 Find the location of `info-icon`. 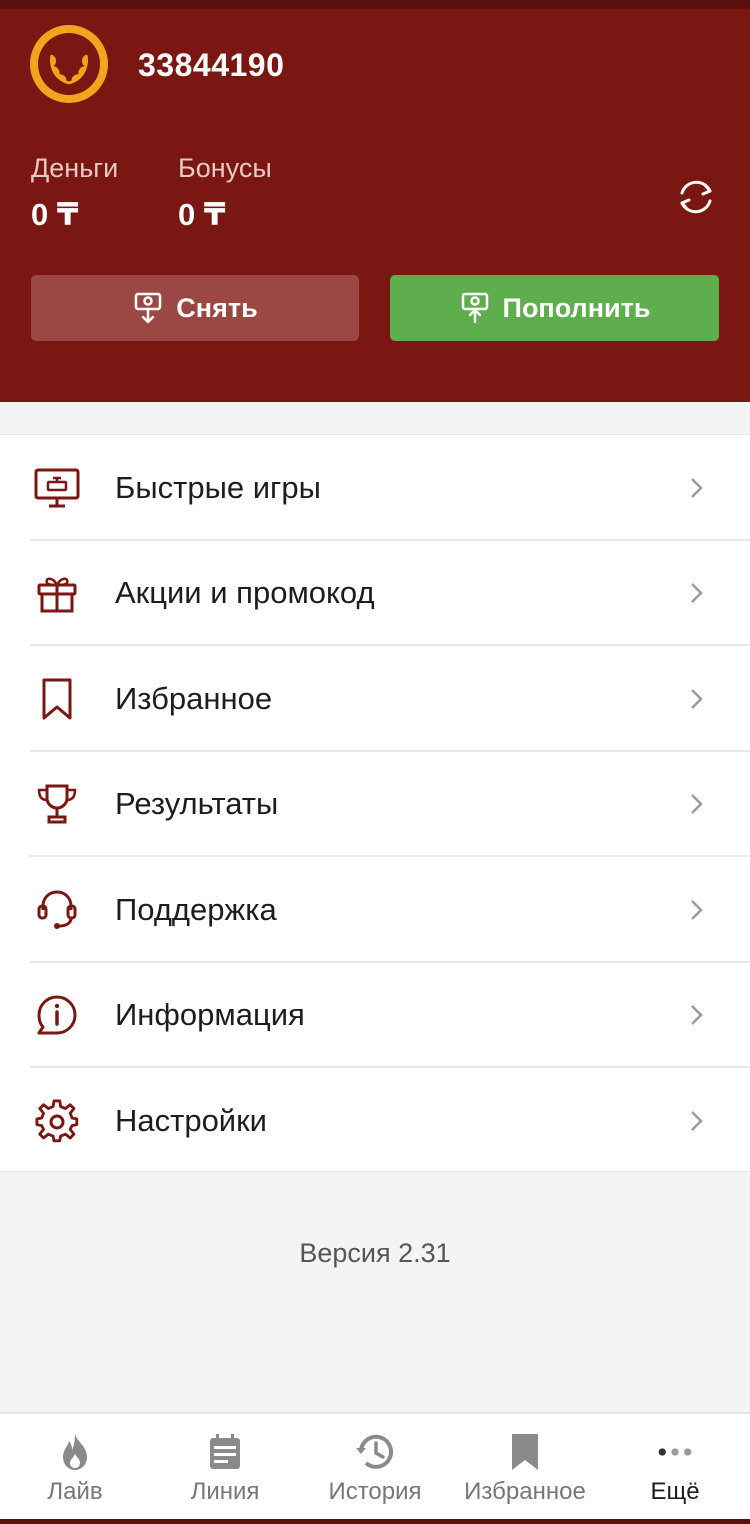

info-icon is located at coordinates (57, 1015).